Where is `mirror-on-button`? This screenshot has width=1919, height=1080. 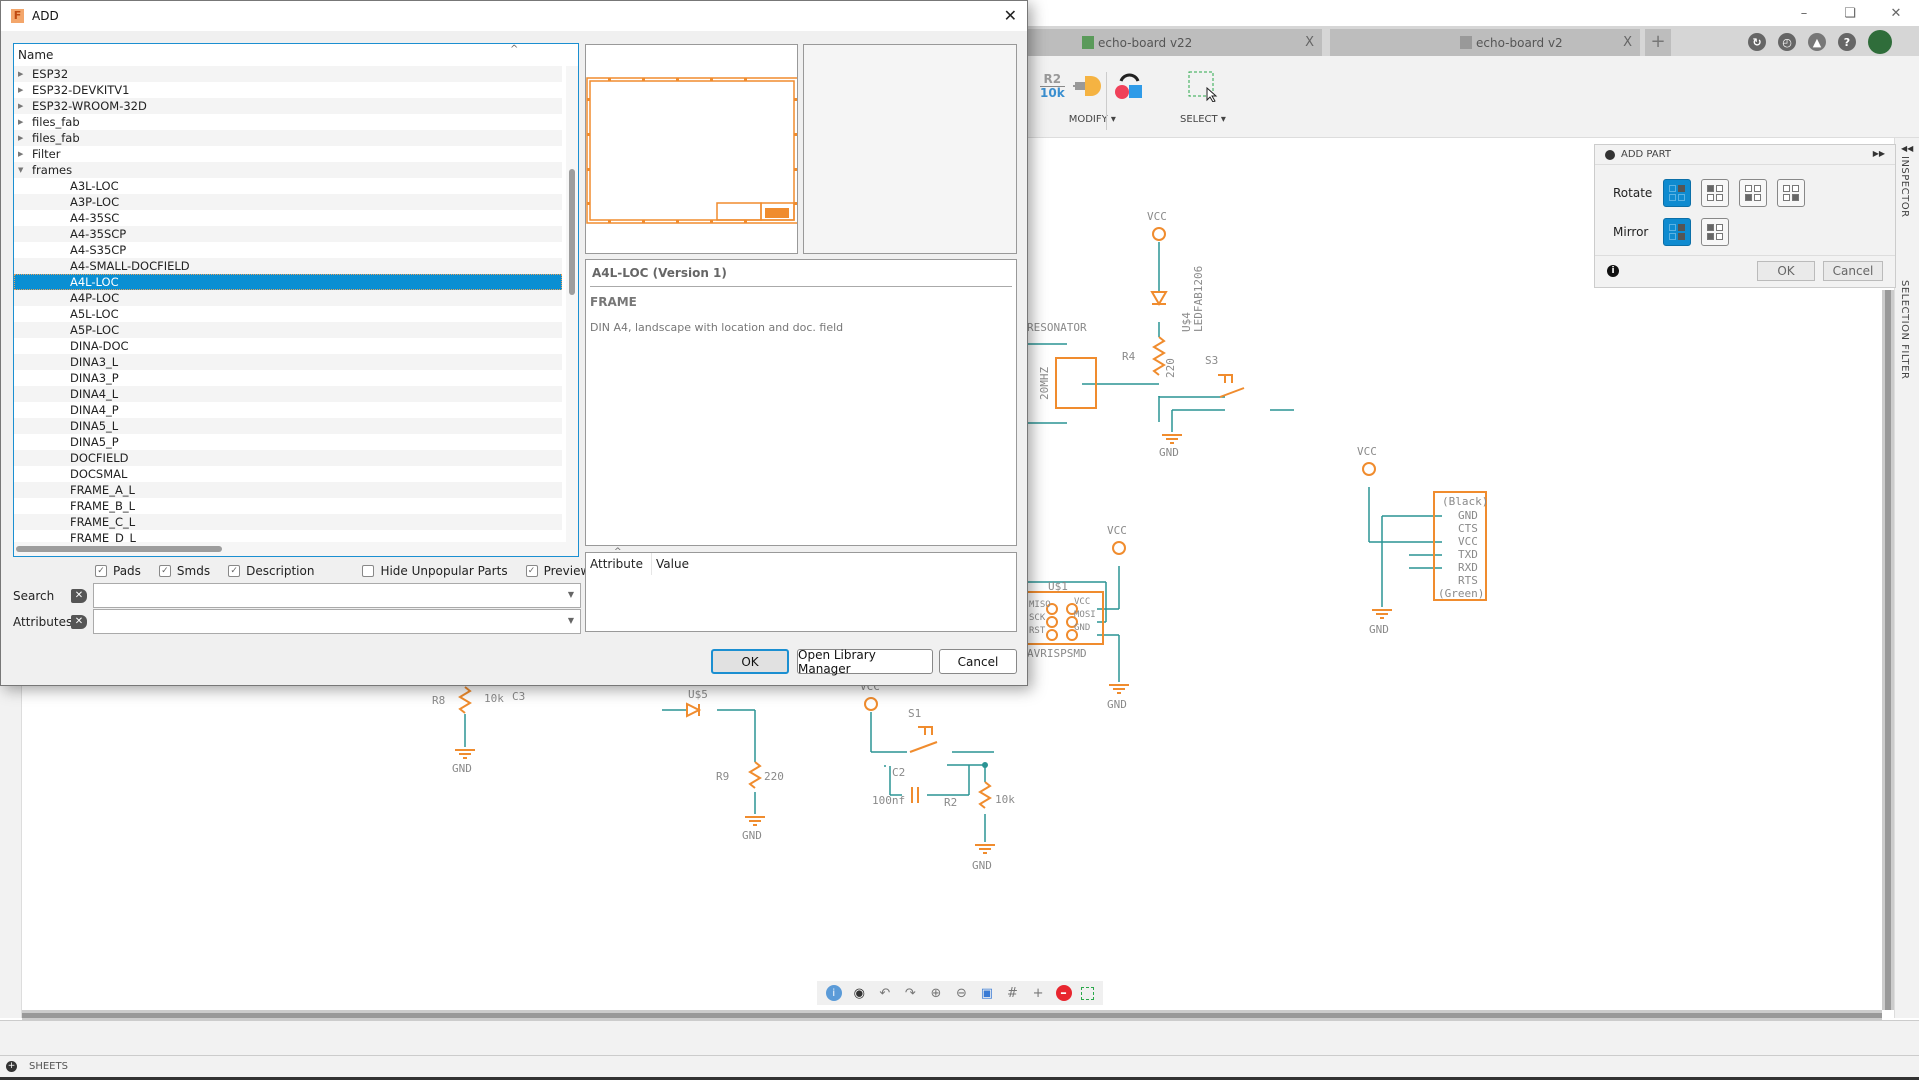
mirror-on-button is located at coordinates (1715, 232).